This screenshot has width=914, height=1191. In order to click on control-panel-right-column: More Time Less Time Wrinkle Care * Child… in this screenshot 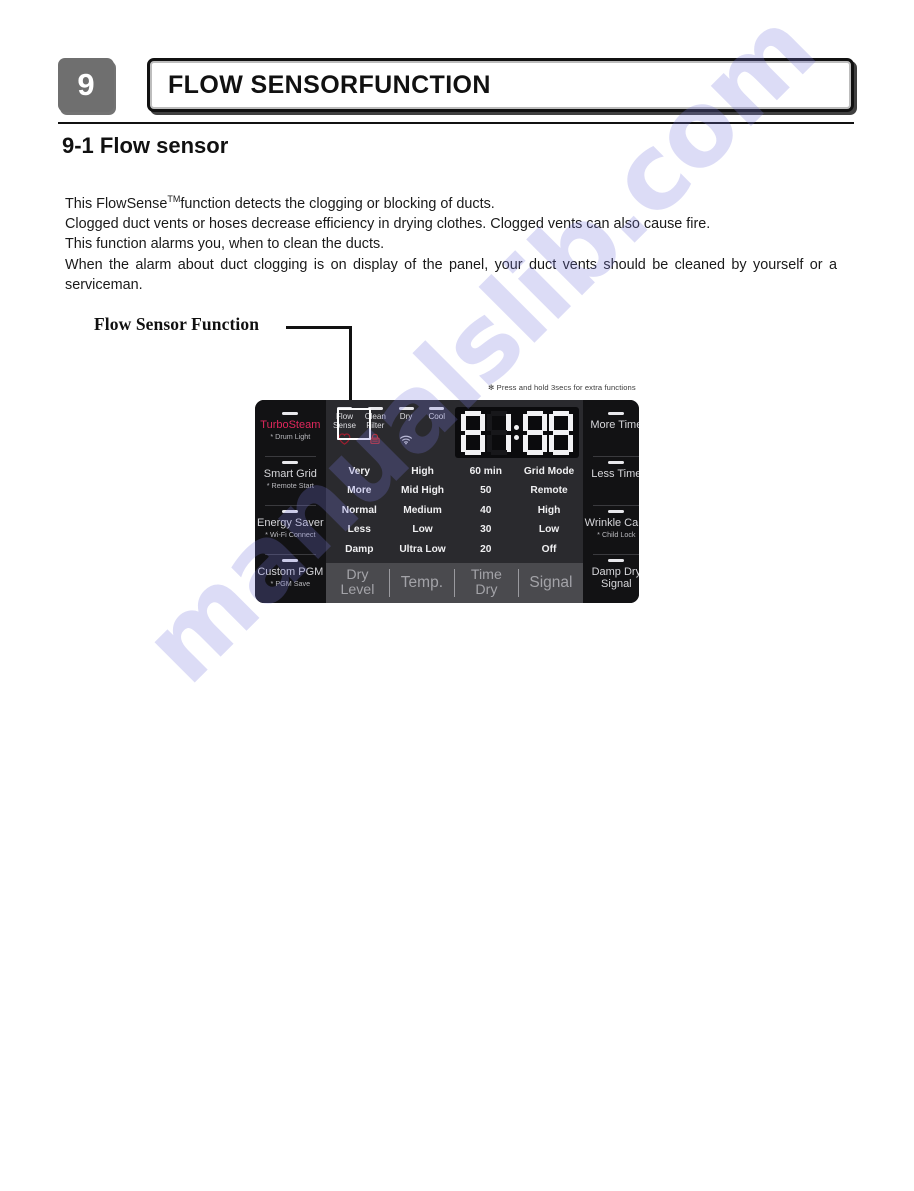, I will do `click(610, 501)`.